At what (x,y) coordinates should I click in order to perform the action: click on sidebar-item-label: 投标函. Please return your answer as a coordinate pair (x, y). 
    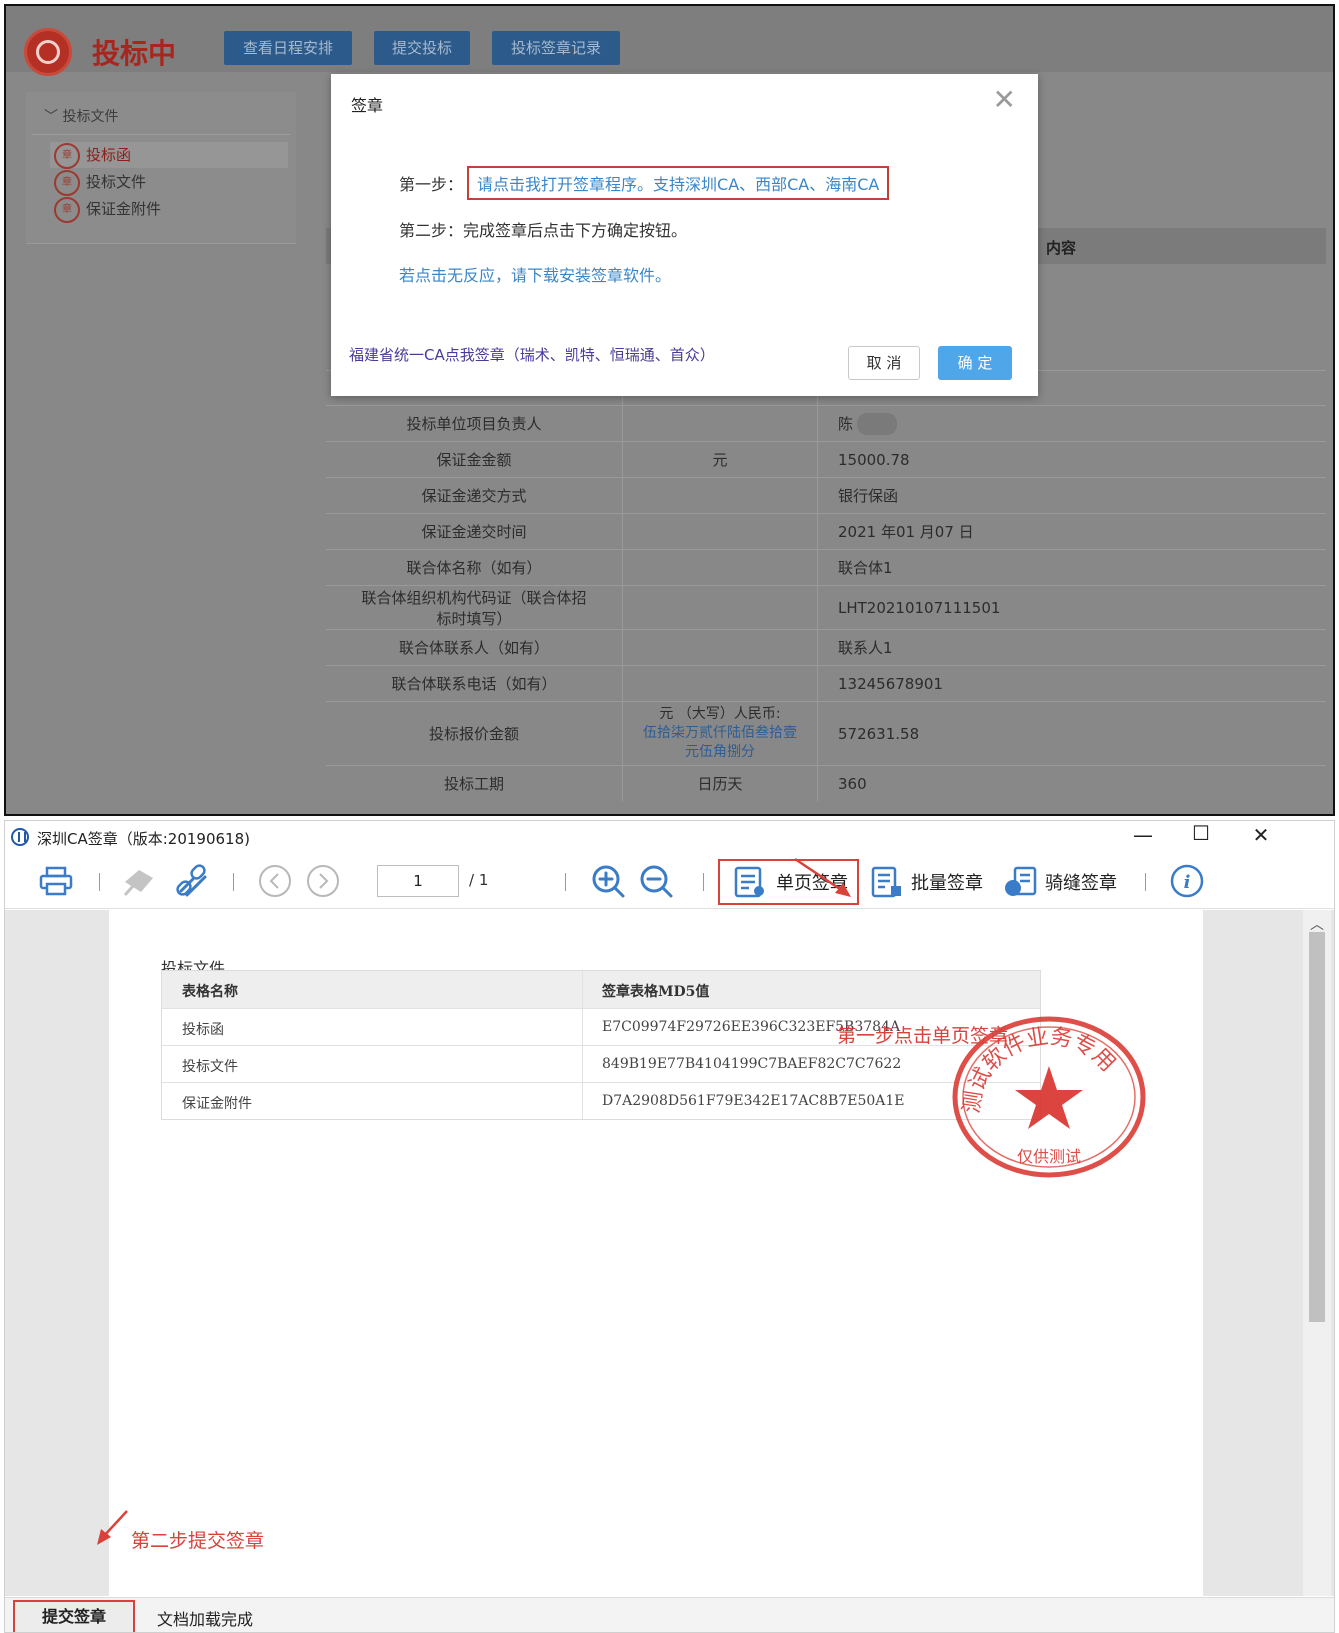
    Looking at the image, I should click on (109, 155).